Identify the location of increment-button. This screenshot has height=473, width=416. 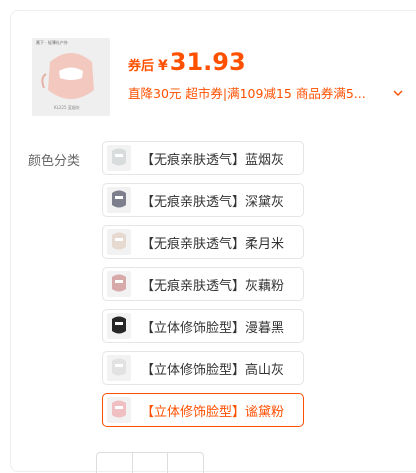
(185, 463).